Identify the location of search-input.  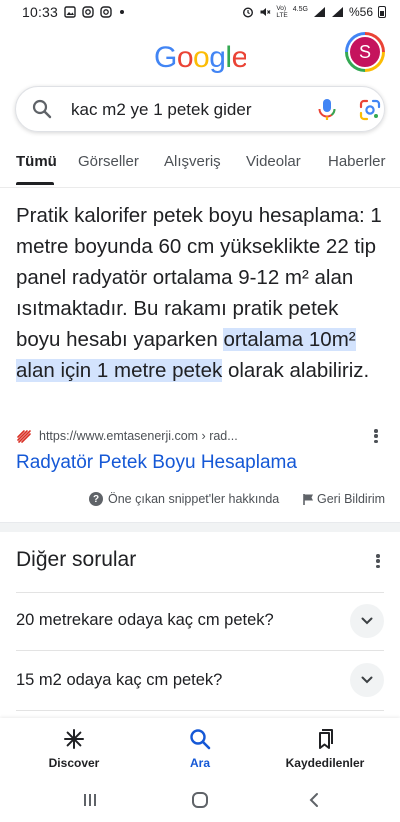
(186, 110).